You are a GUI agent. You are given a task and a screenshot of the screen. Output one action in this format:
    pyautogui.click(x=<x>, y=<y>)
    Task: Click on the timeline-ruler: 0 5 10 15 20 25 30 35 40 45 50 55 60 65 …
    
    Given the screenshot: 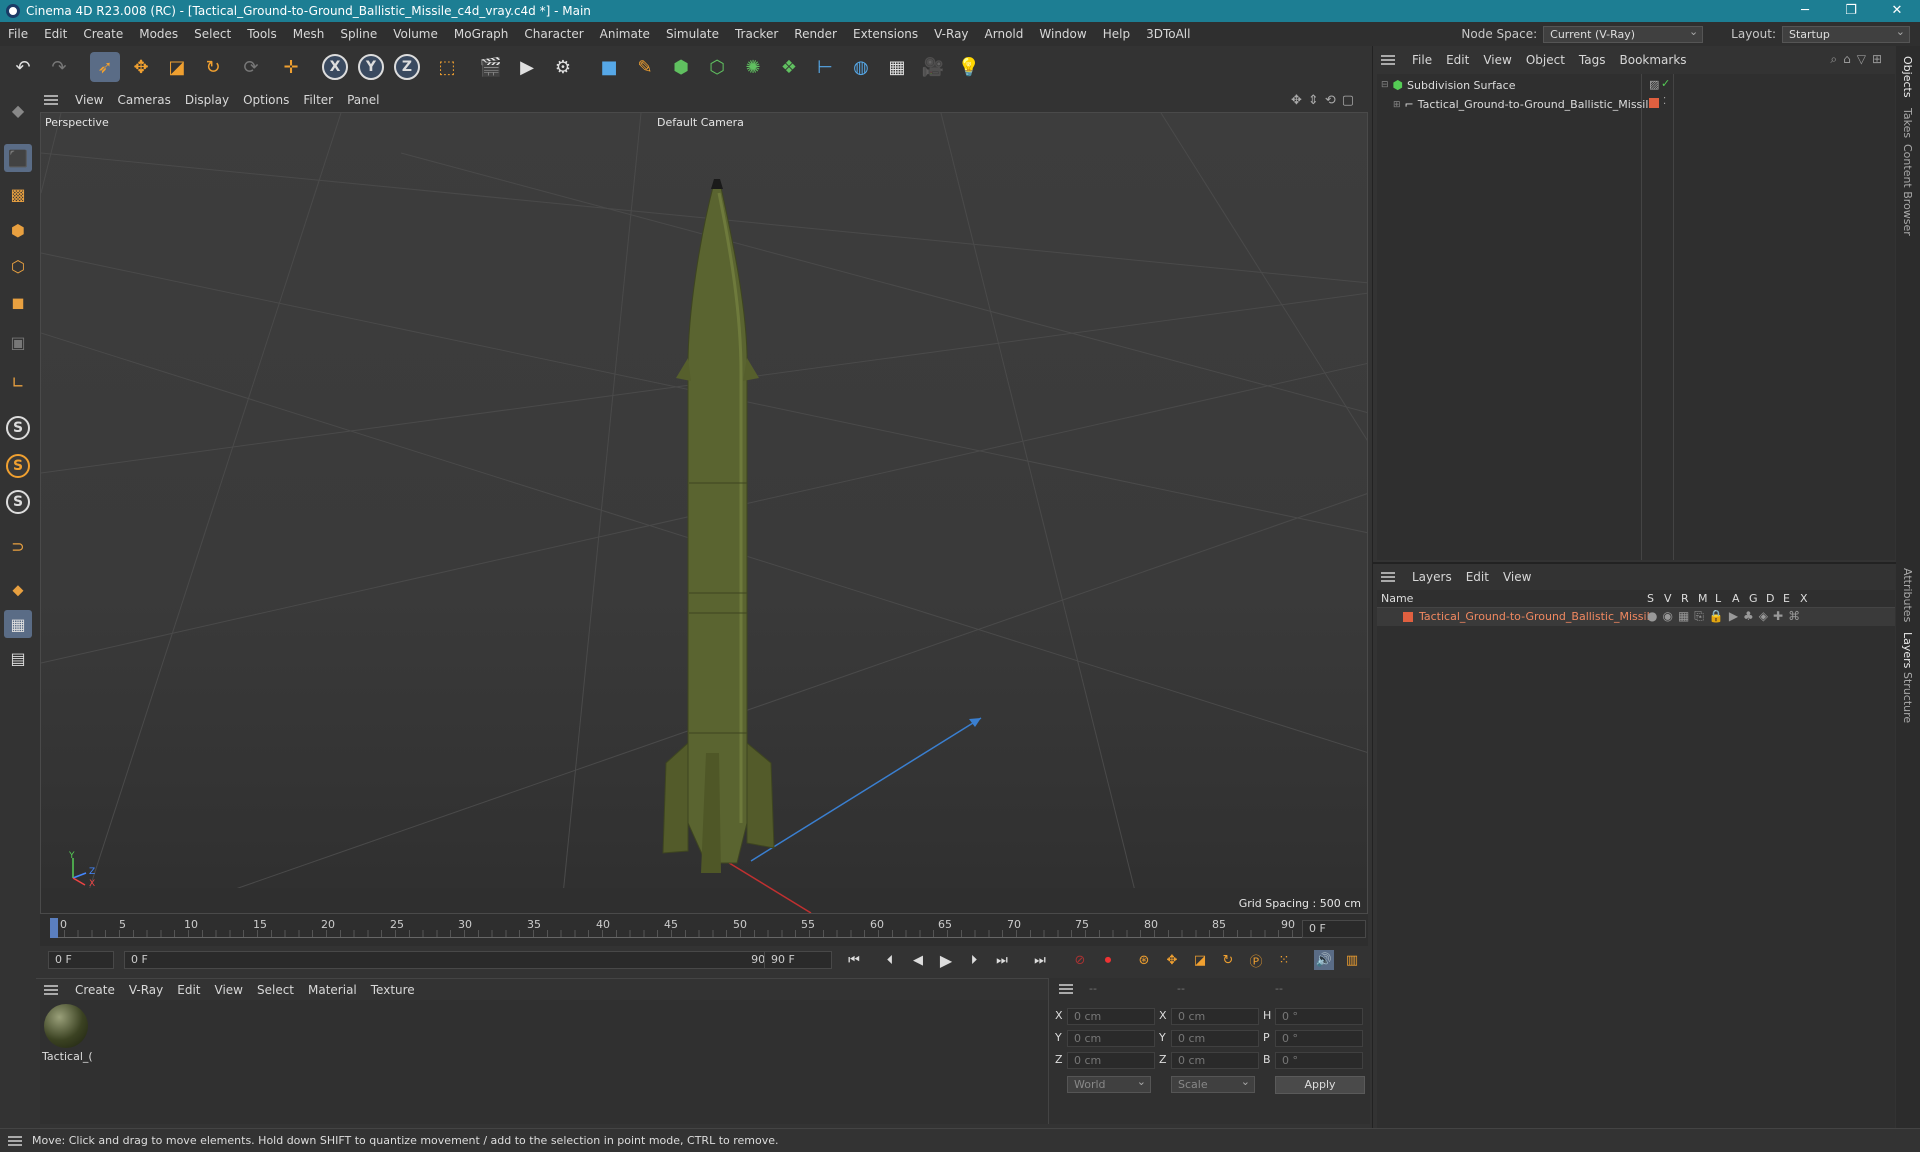 What is the action you would take?
    pyautogui.click(x=704, y=930)
    